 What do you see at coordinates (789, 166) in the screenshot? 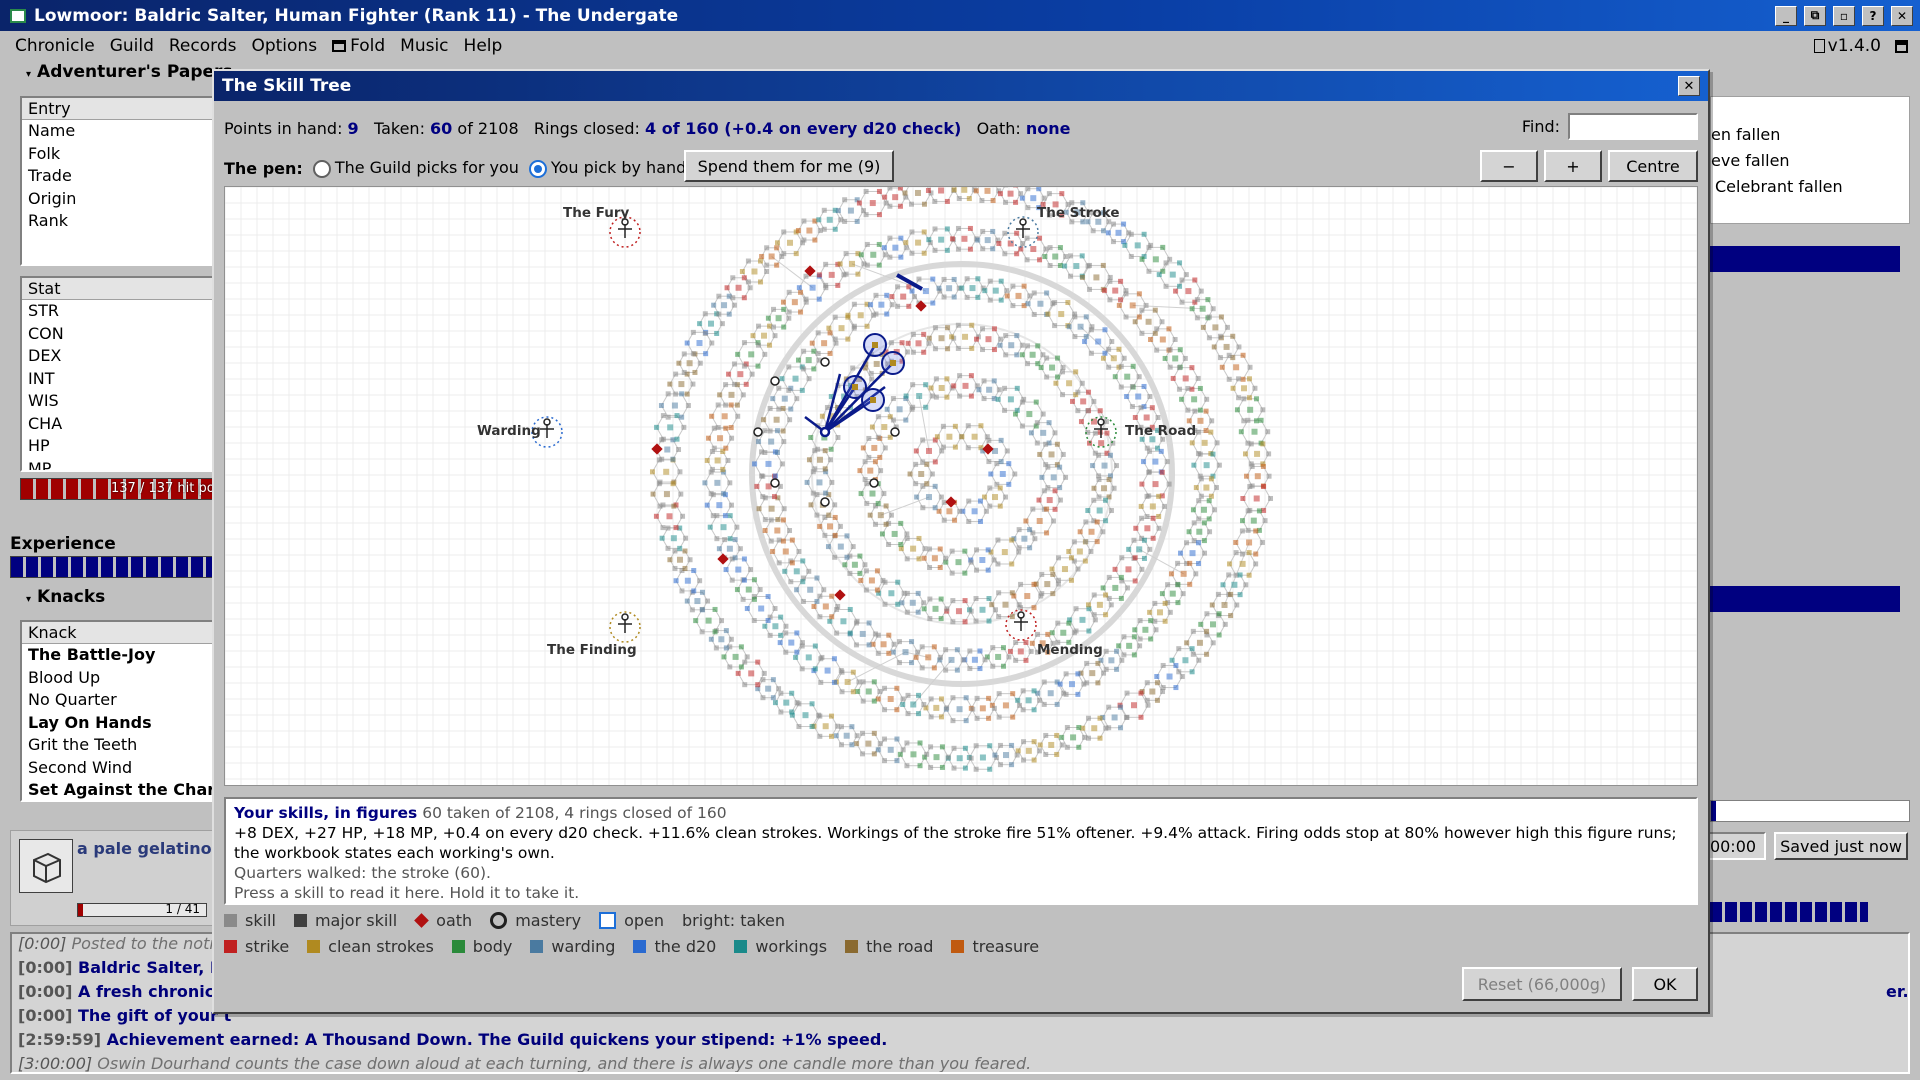
I see `spend-button: Spend them for me (9)` at bounding box center [789, 166].